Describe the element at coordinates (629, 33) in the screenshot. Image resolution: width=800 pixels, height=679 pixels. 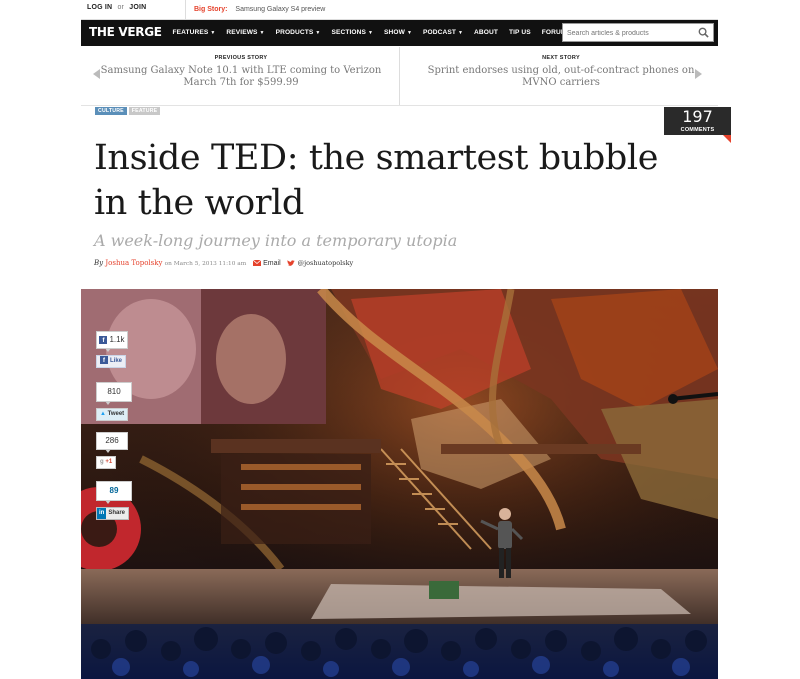
I see `search-input` at that location.